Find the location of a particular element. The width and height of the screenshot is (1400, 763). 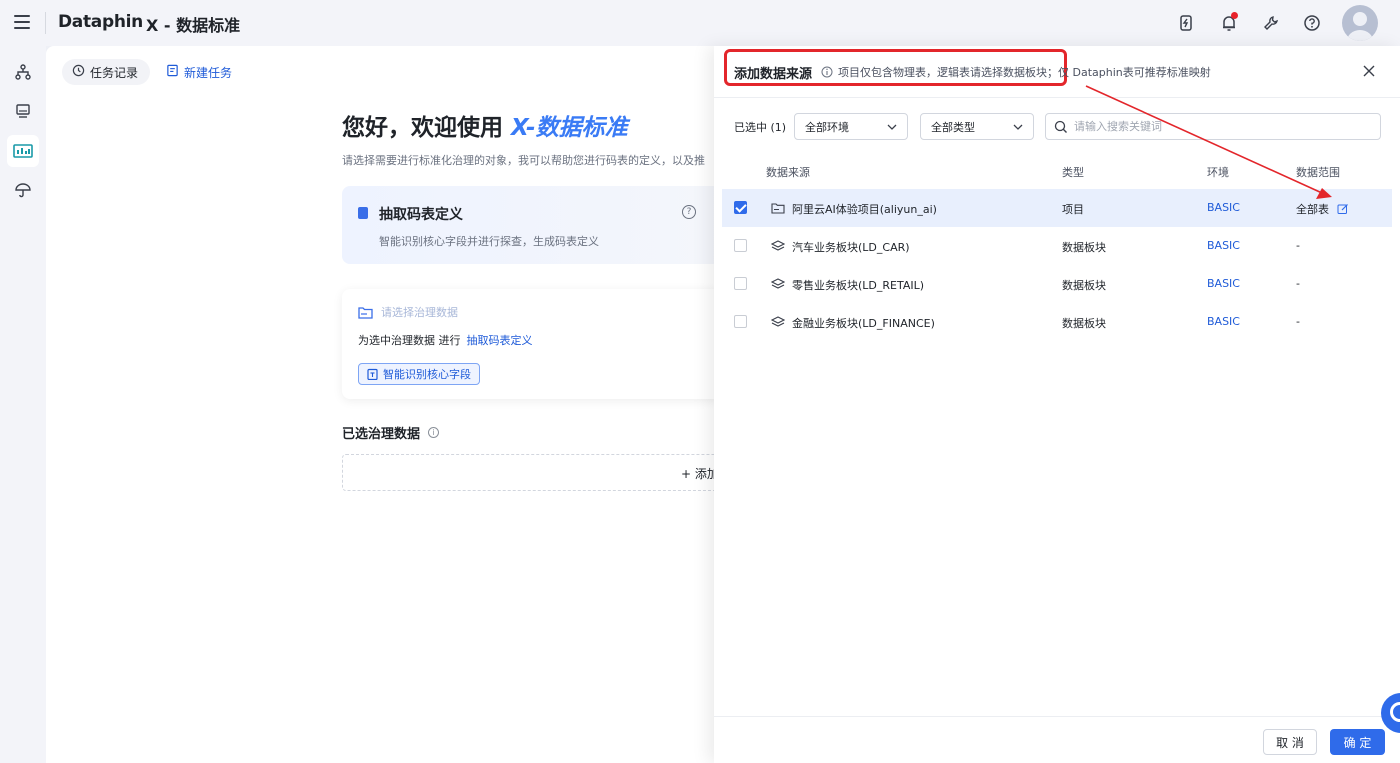

topology-icon is located at coordinates (23, 72).